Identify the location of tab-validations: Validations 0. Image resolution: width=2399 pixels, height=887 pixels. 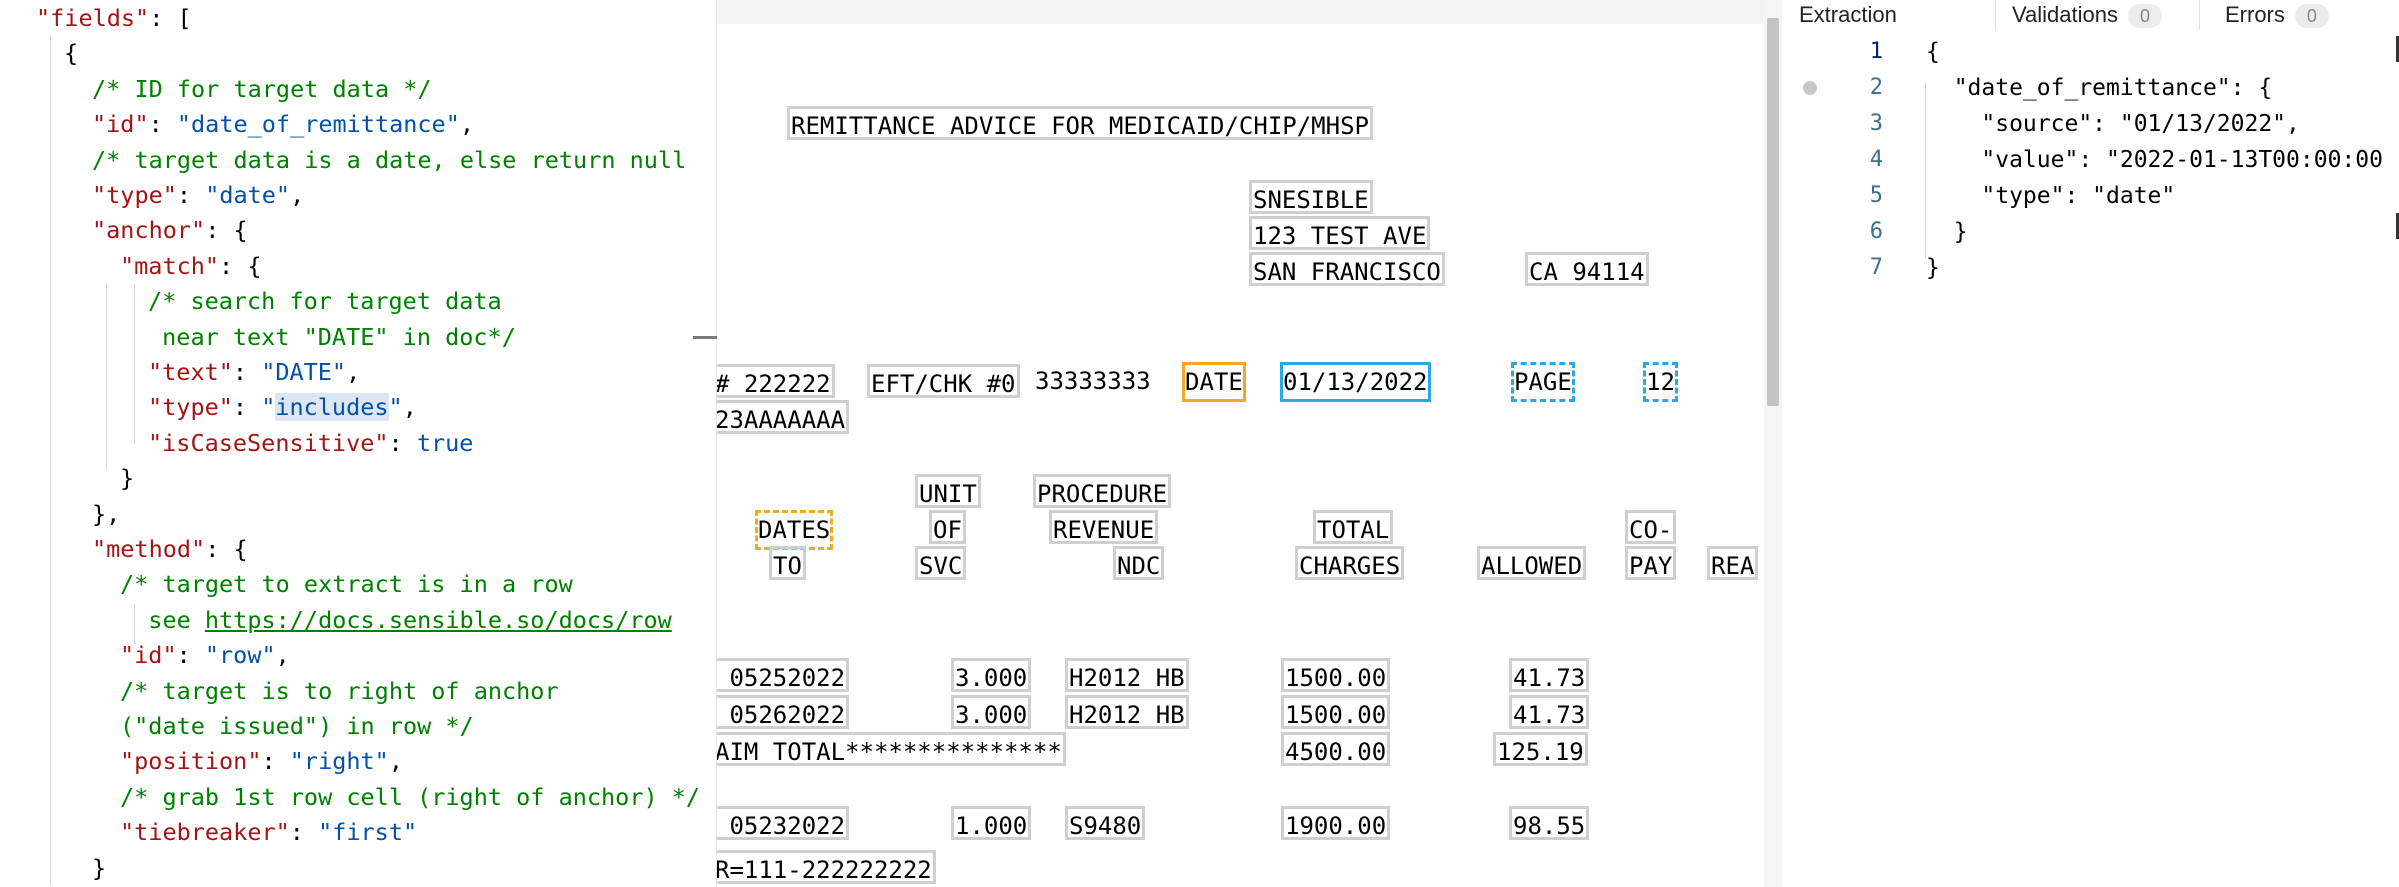
(2087, 15).